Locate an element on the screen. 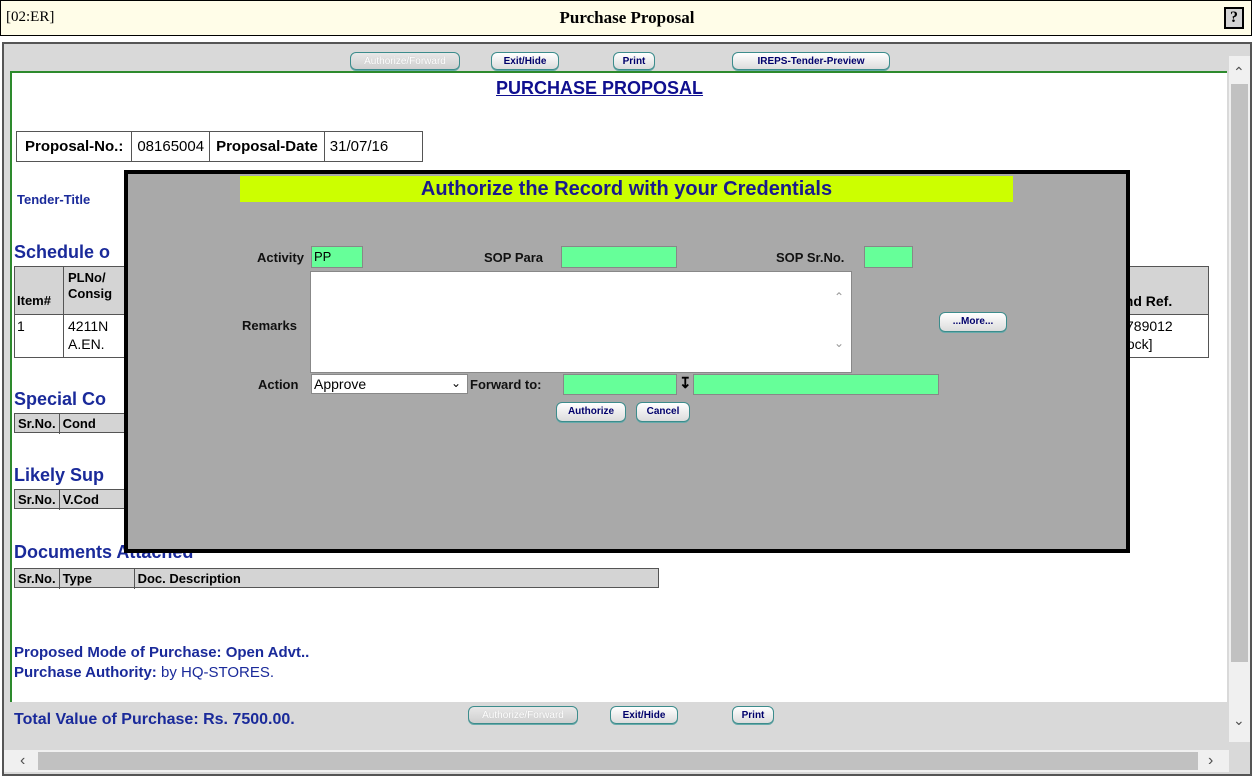 The width and height of the screenshot is (1254, 779). print-button-bottom: Print is located at coordinates (753, 715).